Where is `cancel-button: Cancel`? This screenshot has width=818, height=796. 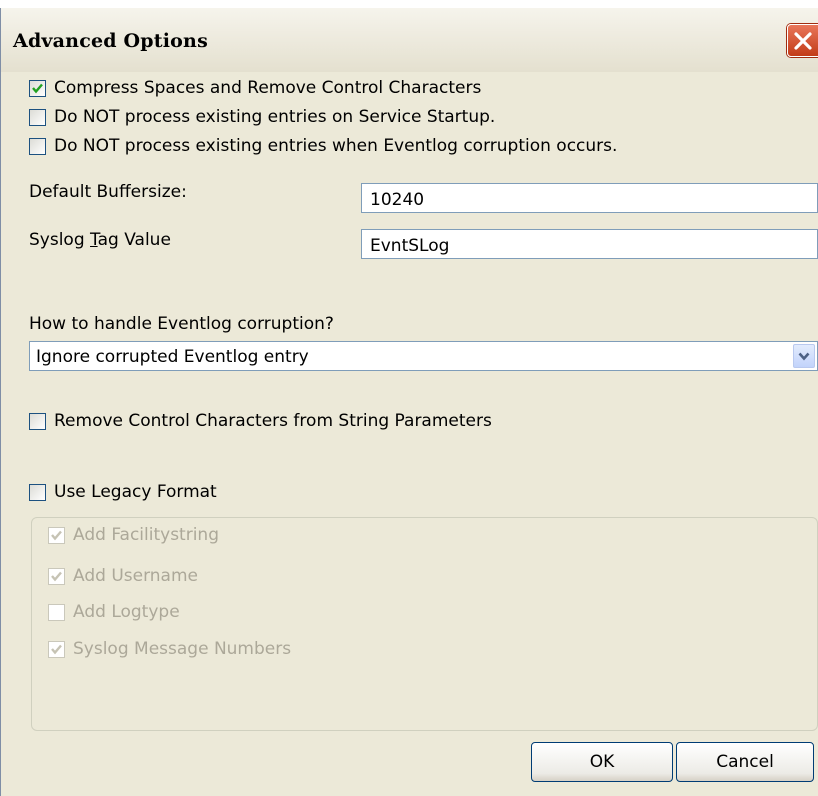 cancel-button: Cancel is located at coordinates (745, 762).